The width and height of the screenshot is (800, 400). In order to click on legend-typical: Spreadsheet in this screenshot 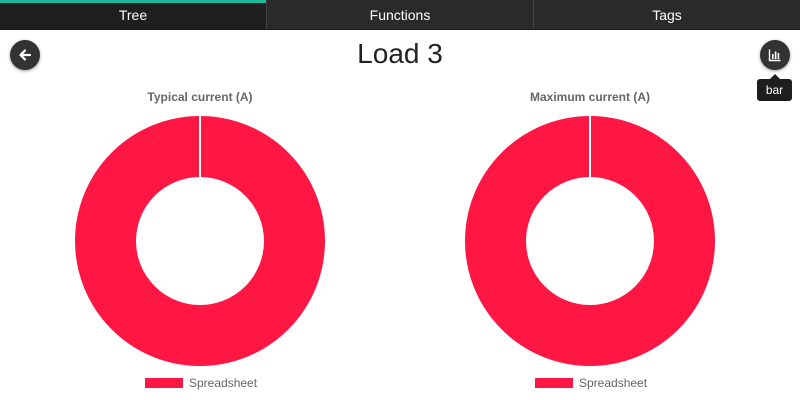, I will do `click(201, 383)`.